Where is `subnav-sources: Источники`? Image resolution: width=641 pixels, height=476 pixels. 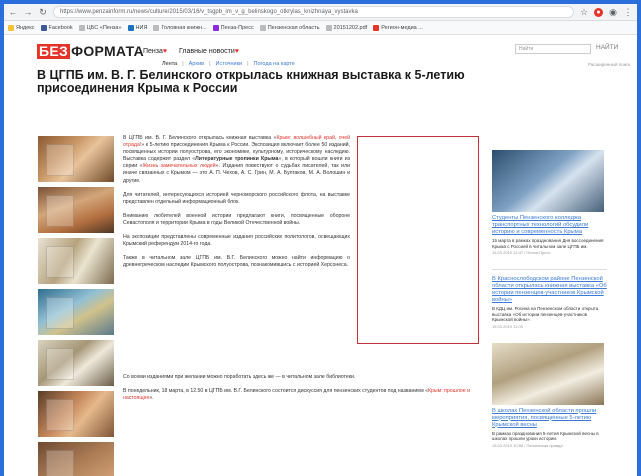
subnav-sources: Источники is located at coordinates (229, 64).